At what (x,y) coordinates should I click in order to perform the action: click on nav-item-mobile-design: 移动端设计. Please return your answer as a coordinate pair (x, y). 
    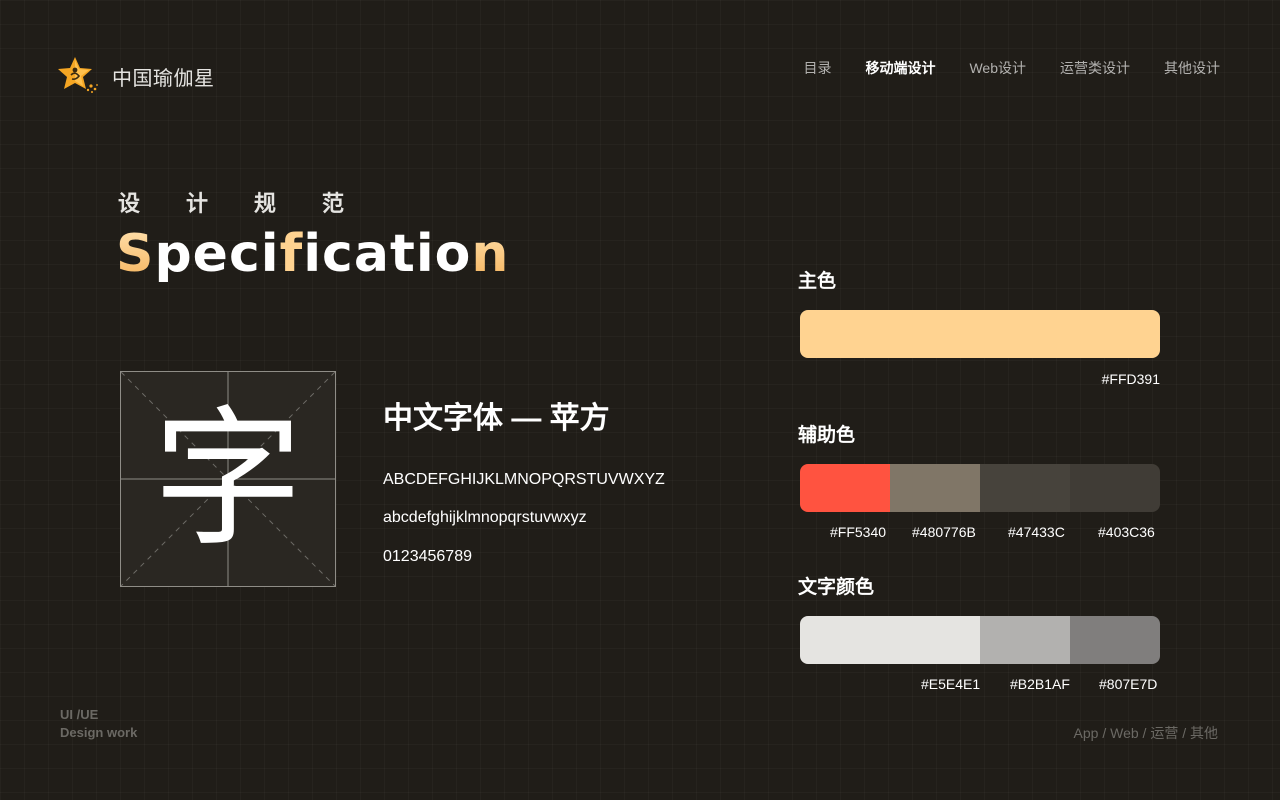
    Looking at the image, I should click on (900, 68).